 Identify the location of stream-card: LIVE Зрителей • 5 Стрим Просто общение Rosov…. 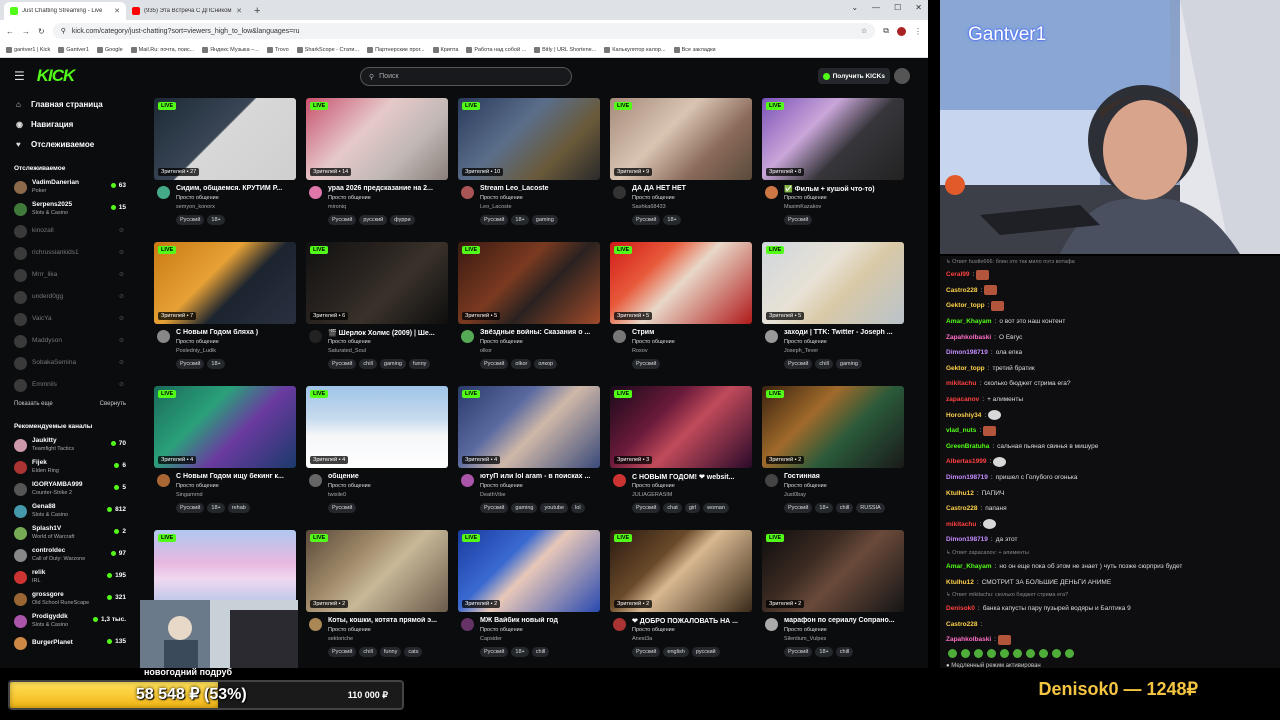
(681, 310).